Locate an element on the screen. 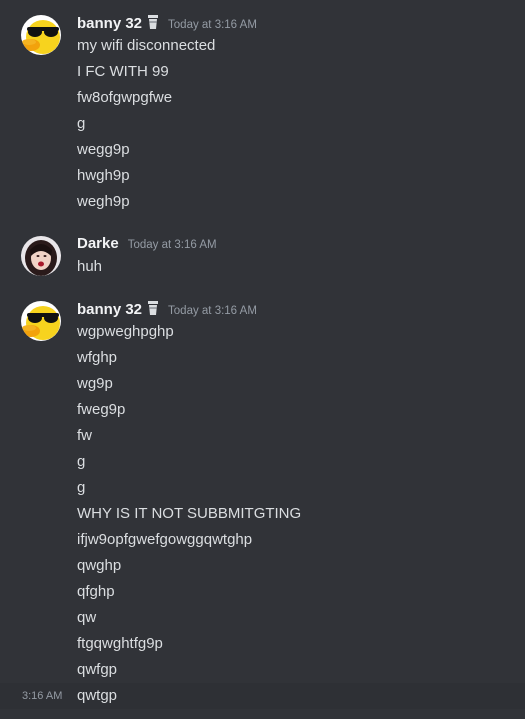 The width and height of the screenshot is (525, 719). message-text: wegh9p is located at coordinates (103, 201).